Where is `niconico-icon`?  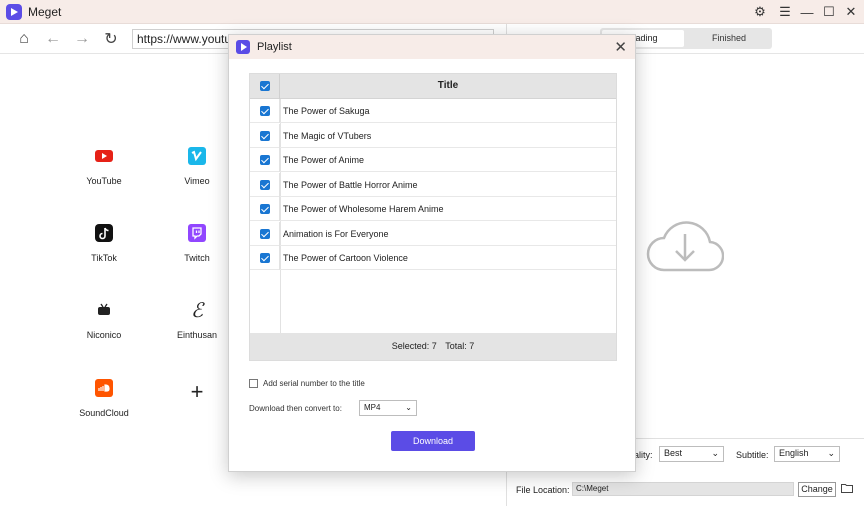 niconico-icon is located at coordinates (104, 310).